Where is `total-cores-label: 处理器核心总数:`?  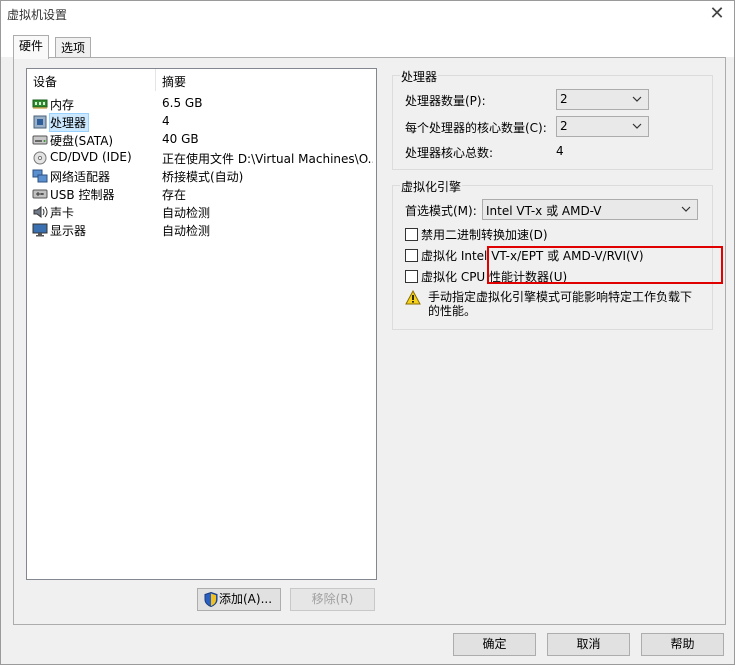
total-cores-label: 处理器核心总数: is located at coordinates (449, 153).